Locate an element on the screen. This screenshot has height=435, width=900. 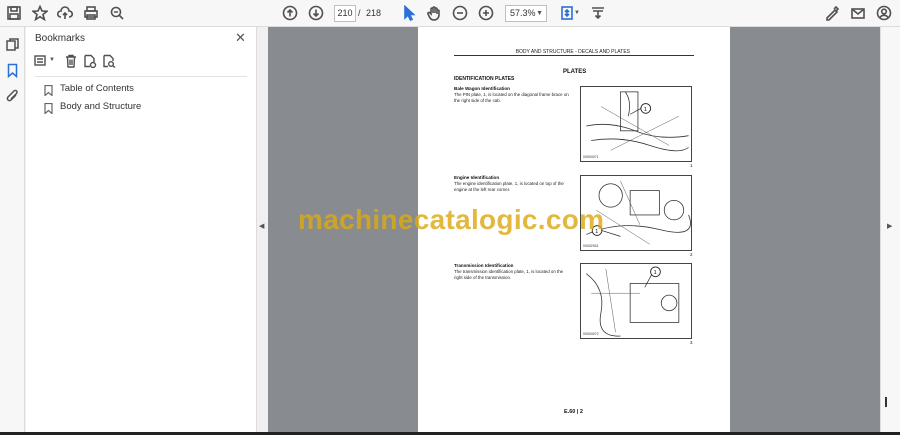
page-thumbnails-icon is located at coordinates (12, 44).